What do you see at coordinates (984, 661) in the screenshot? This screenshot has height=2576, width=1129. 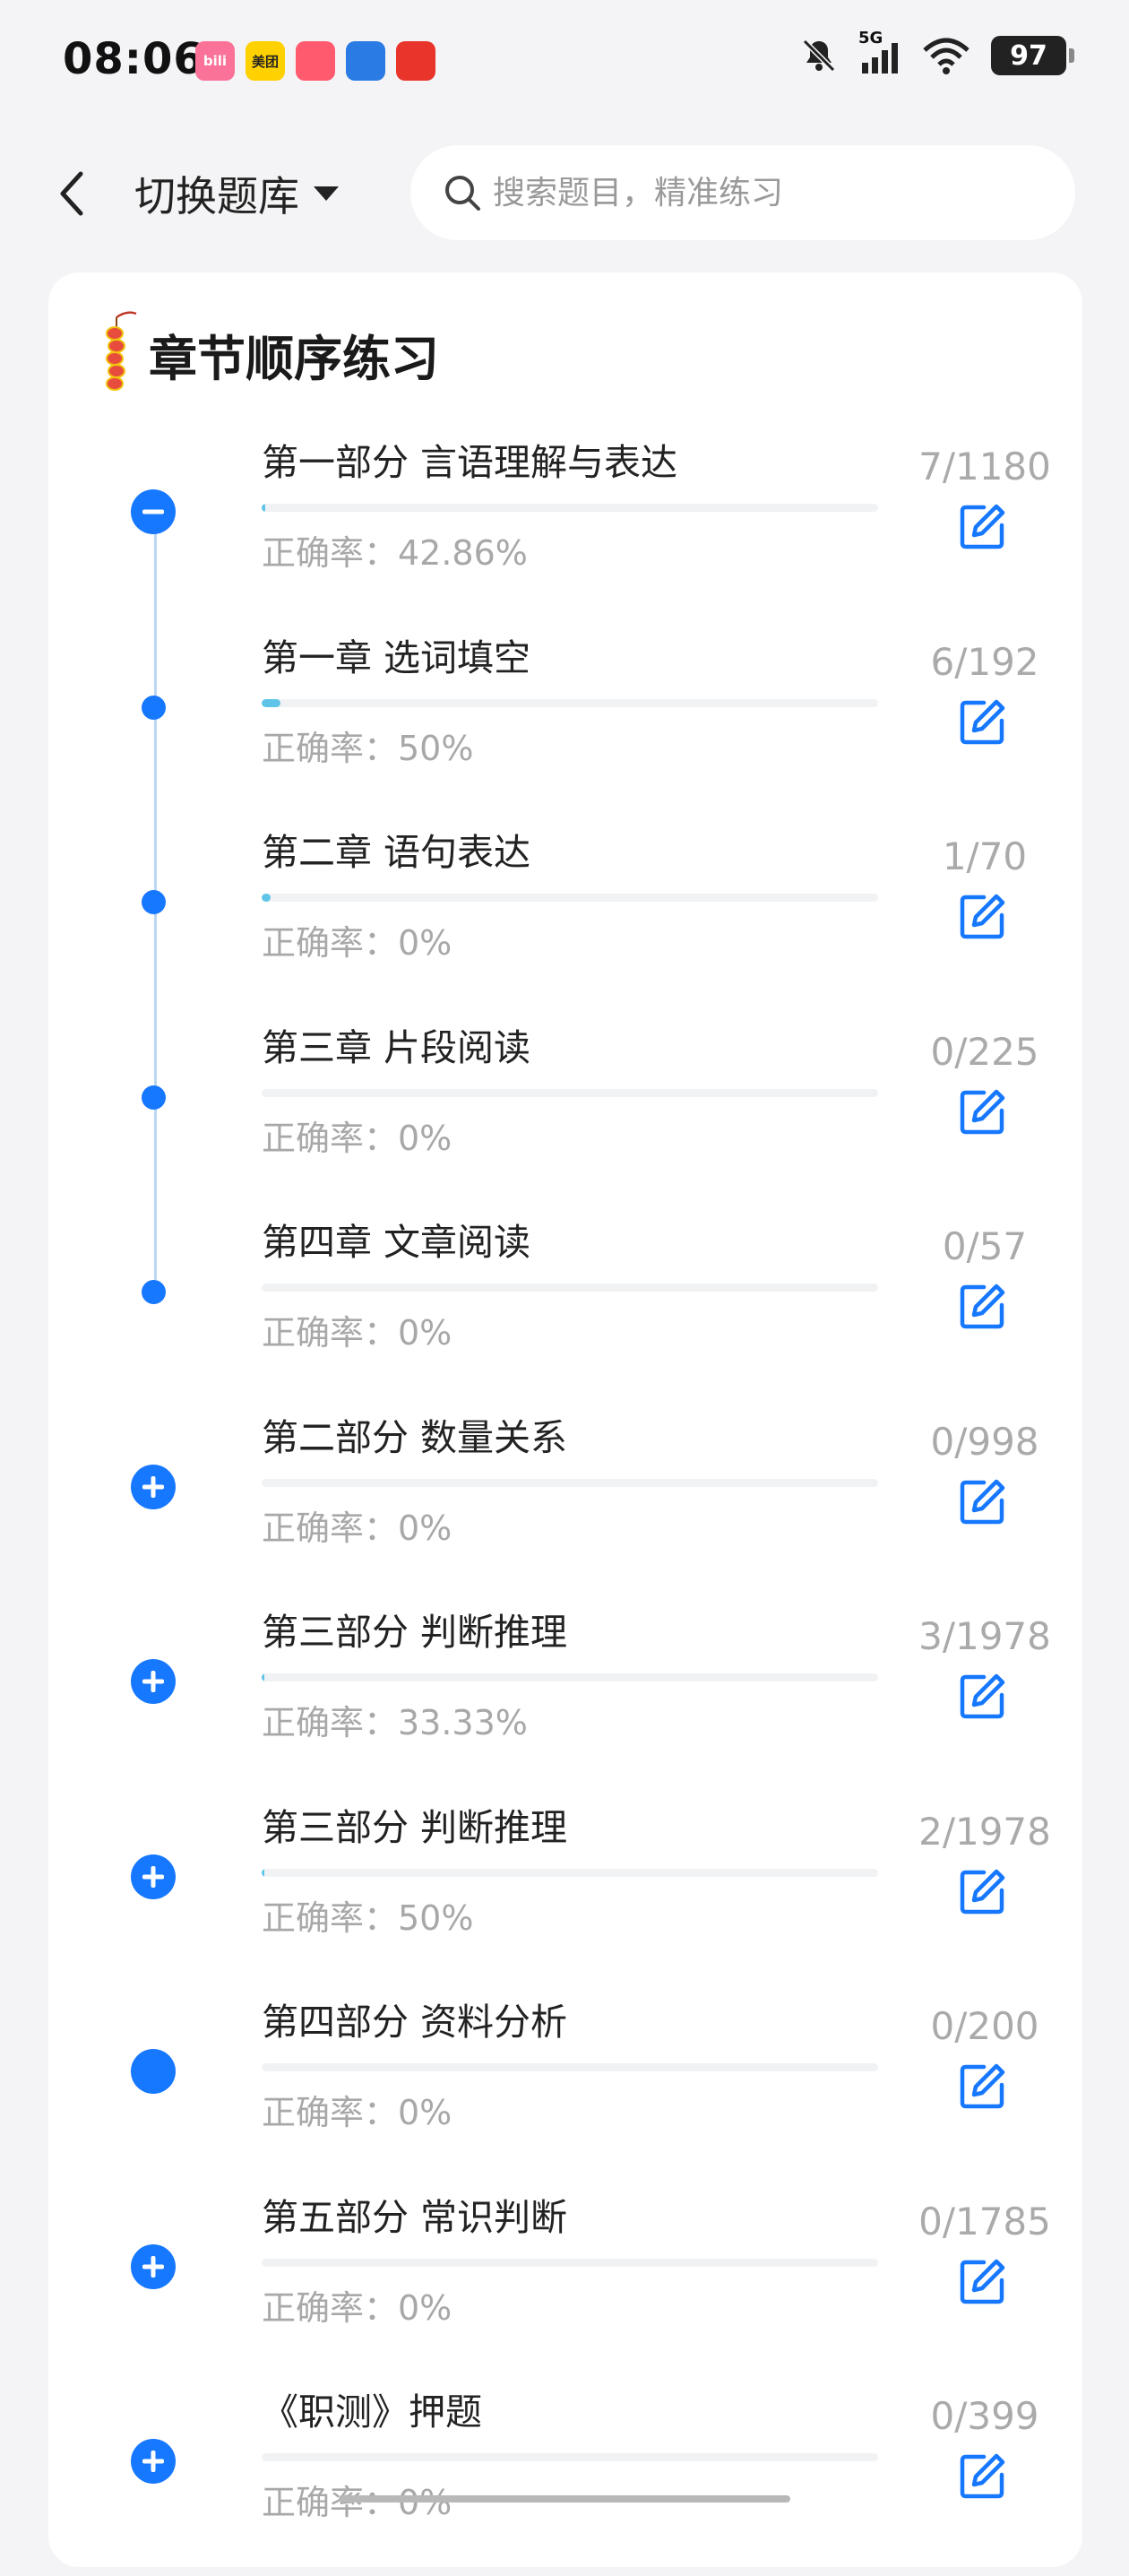 I see `question-count: 6/192` at bounding box center [984, 661].